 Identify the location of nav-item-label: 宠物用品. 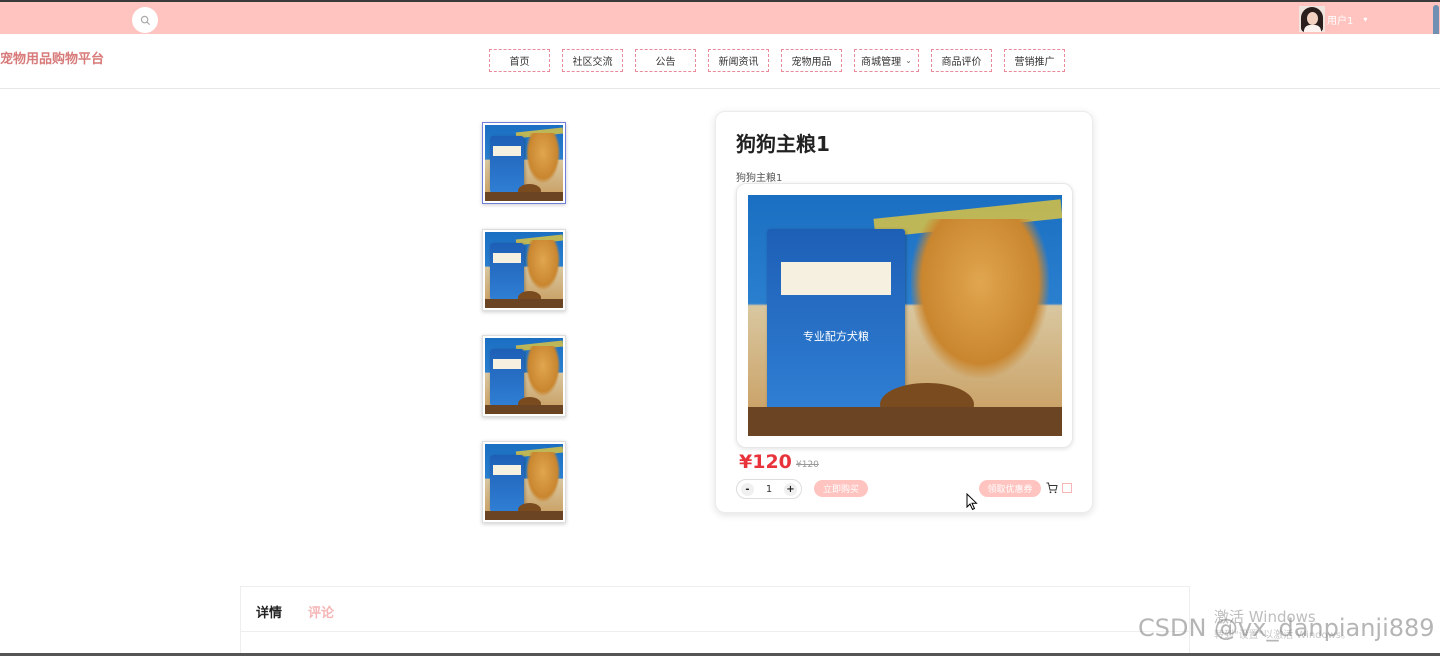
(811, 62).